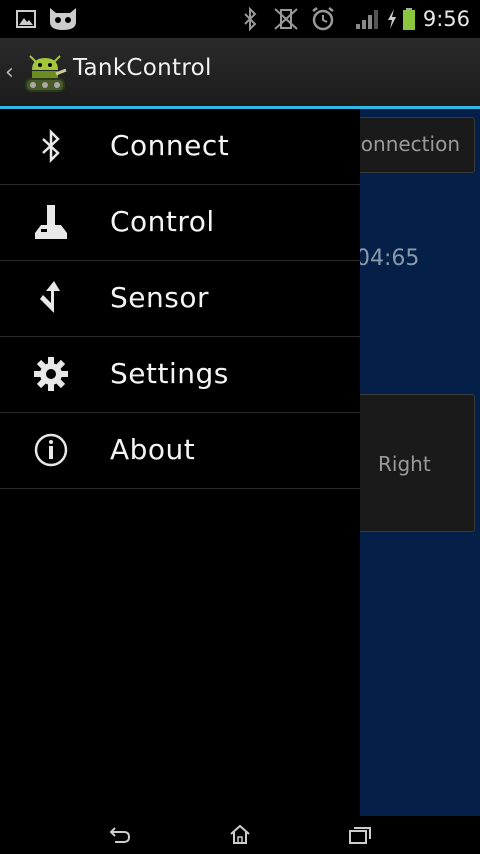  I want to click on drawer-item-connect: Connect, so click(180, 147).